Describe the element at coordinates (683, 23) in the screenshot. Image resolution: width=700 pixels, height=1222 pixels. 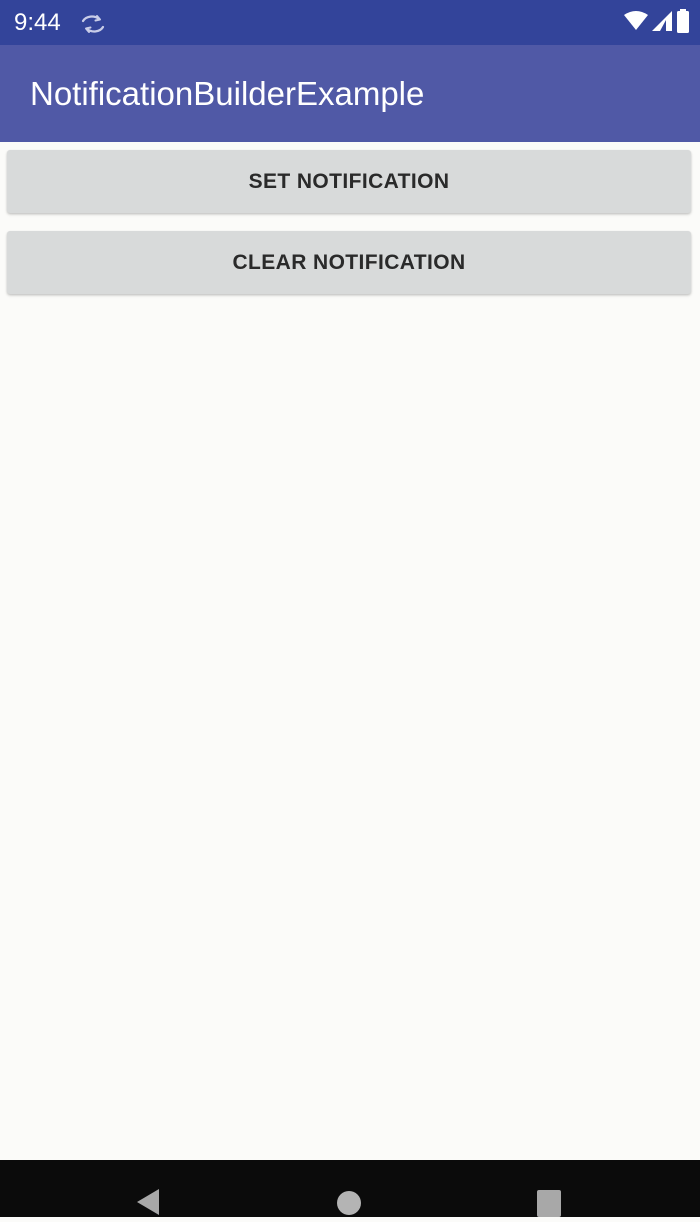
I see `battery-icon` at that location.